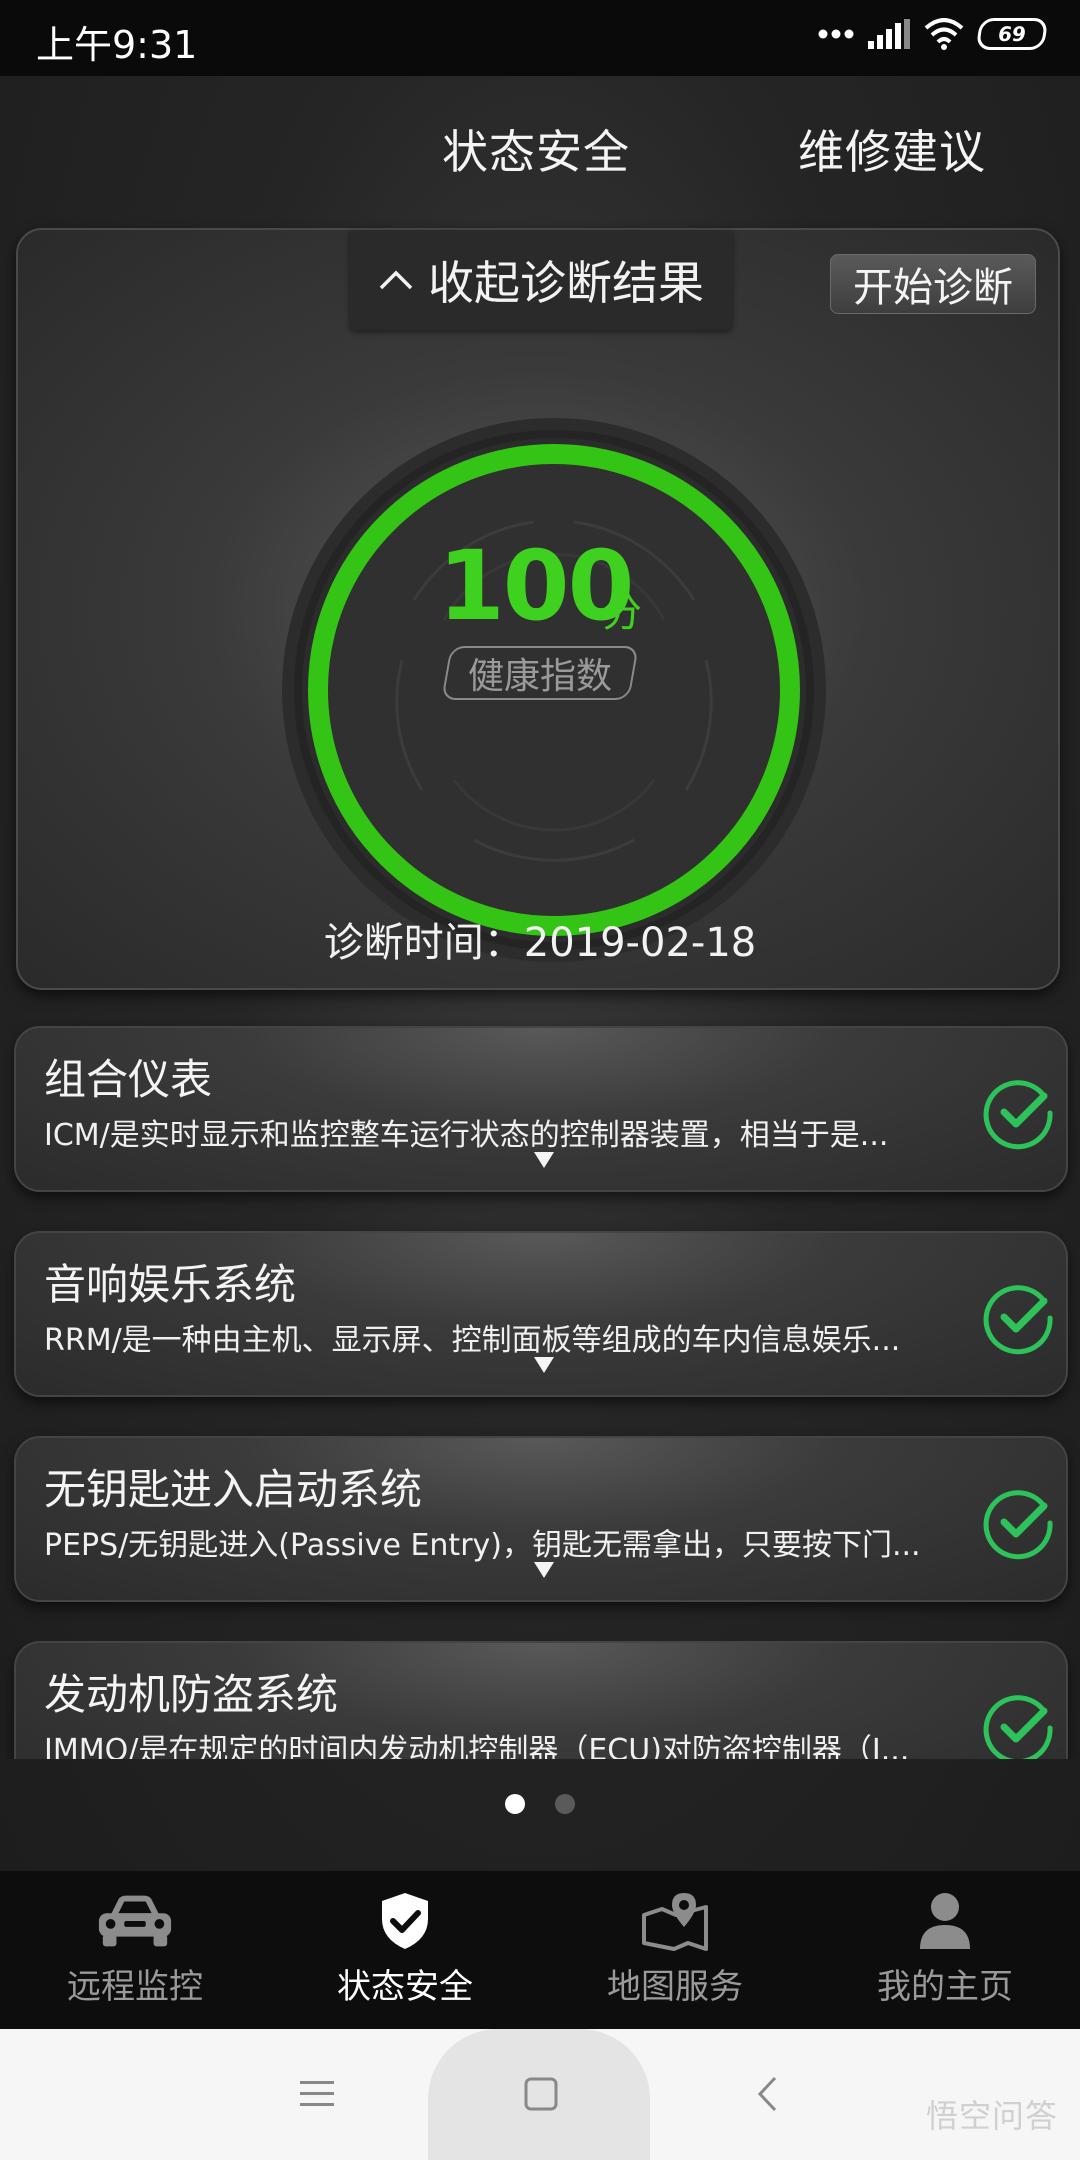  I want to click on nav-item-status-safety: 状态安全, so click(405, 1950).